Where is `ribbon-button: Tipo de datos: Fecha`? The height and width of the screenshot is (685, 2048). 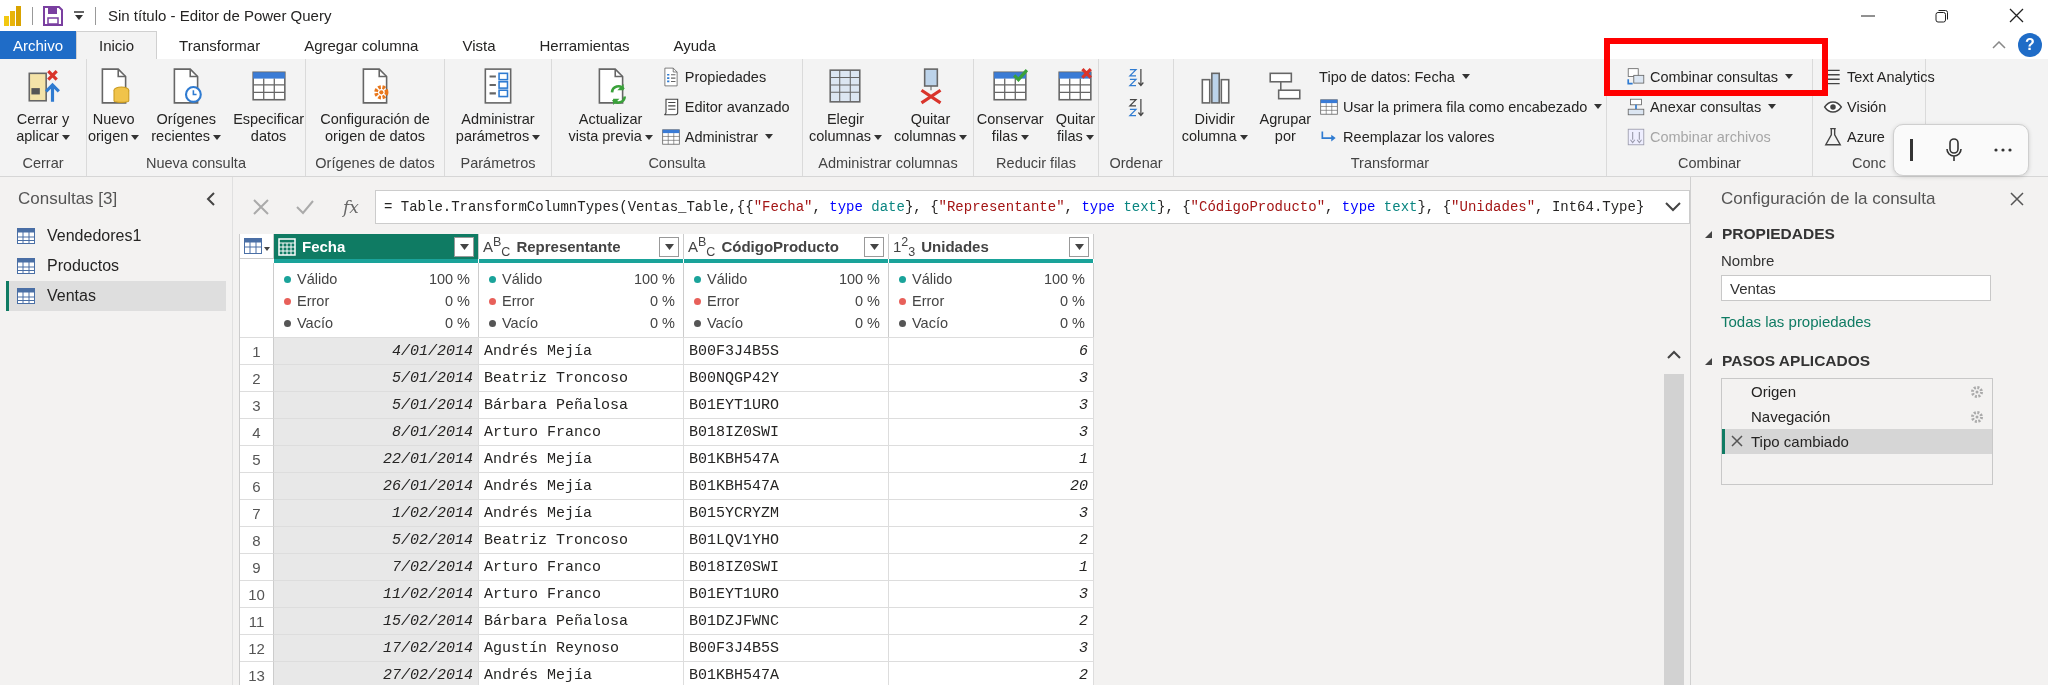 ribbon-button: Tipo de datos: Fecha is located at coordinates (1461, 76).